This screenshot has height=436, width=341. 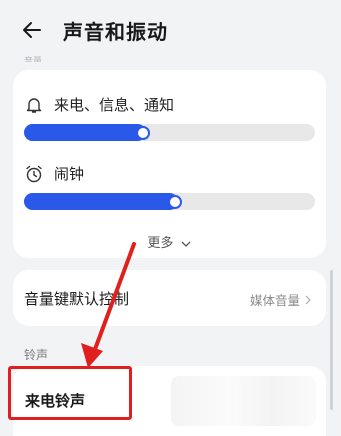 What do you see at coordinates (34, 105) in the screenshot?
I see `bell-icon` at bounding box center [34, 105].